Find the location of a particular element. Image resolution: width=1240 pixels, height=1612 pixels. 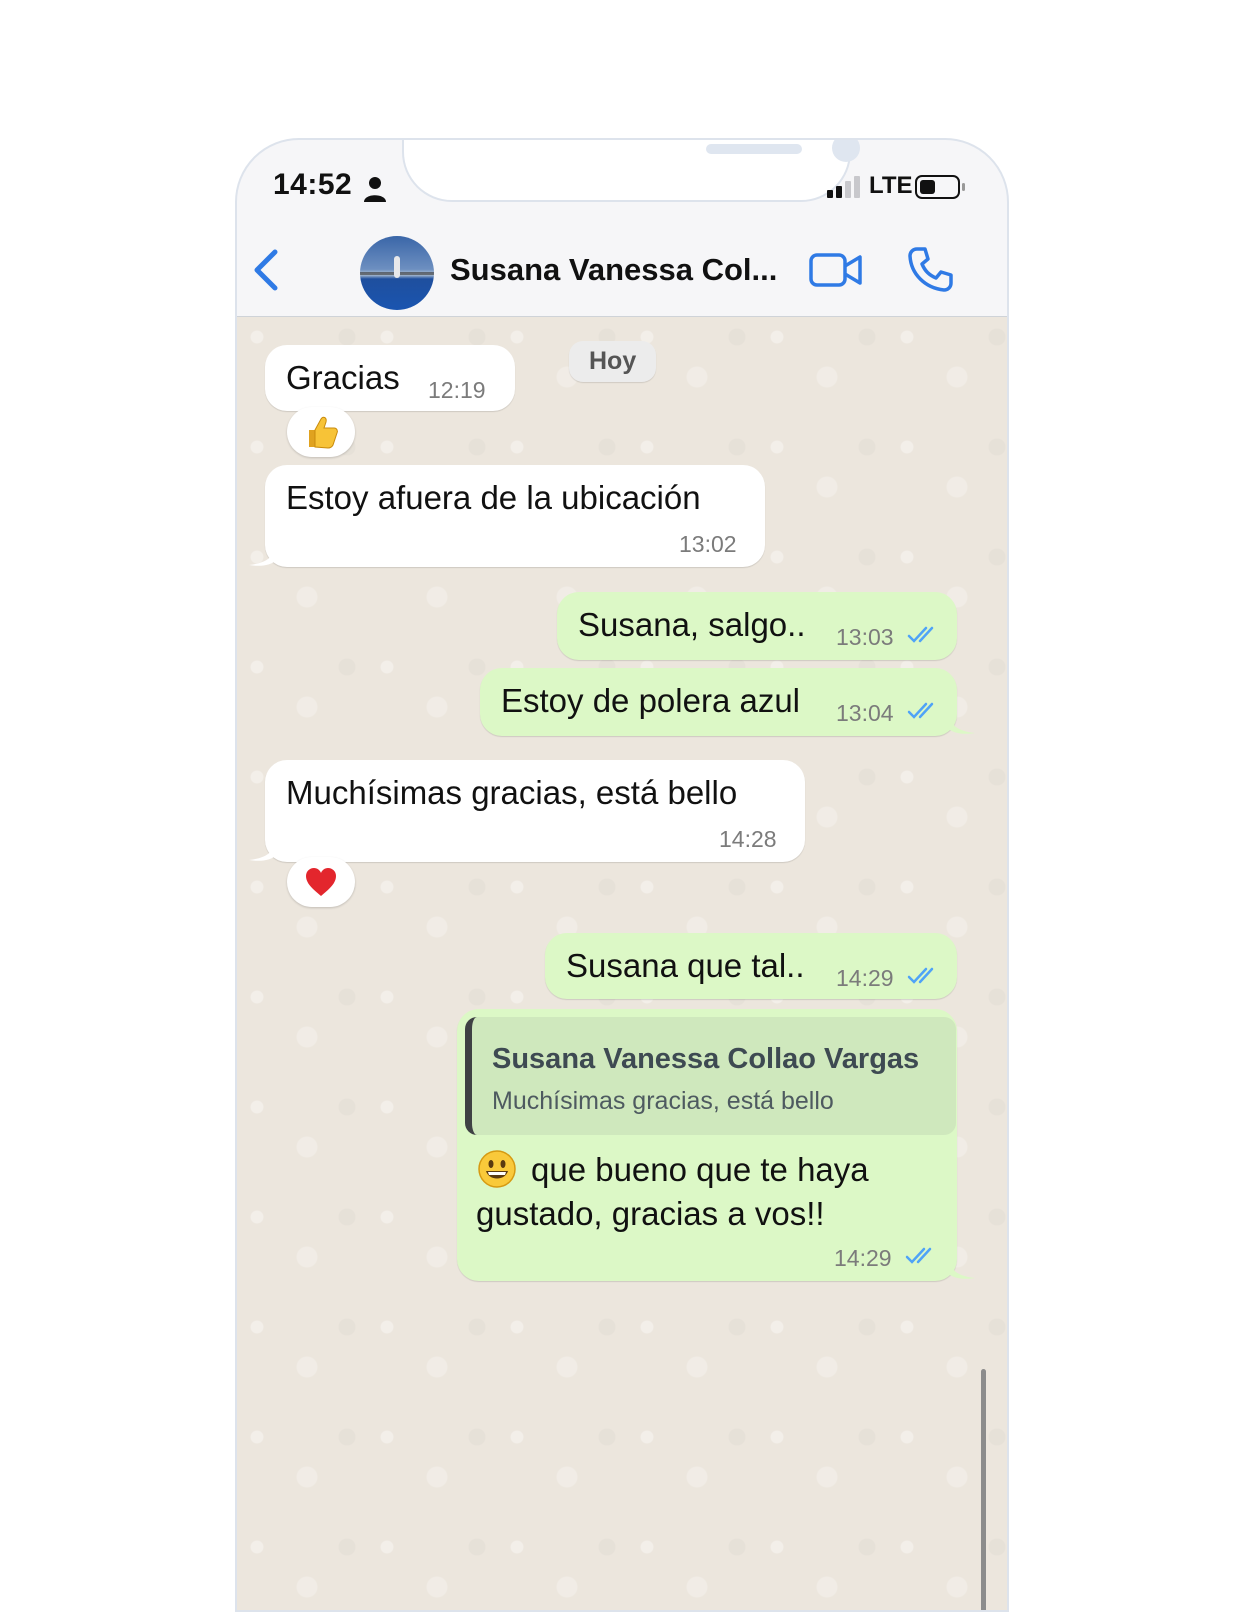

message-incoming: Estoy afuera de la ubicación 13:02 is located at coordinates (515, 516).